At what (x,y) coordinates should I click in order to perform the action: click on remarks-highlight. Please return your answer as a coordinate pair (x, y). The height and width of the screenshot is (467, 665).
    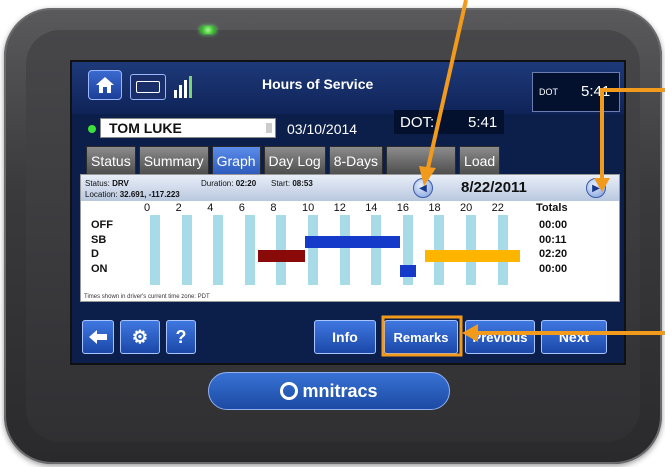
    Looking at the image, I should click on (422, 336).